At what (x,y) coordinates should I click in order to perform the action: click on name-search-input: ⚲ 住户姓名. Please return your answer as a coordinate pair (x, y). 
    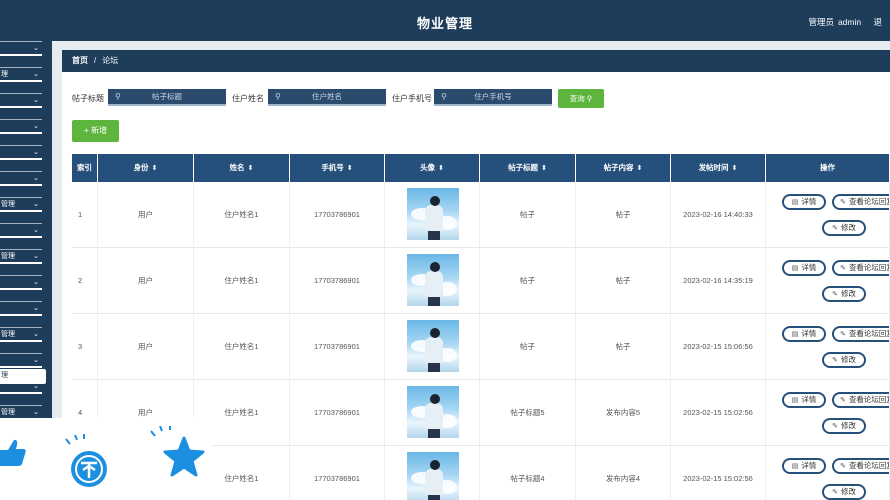
    Looking at the image, I should click on (327, 97).